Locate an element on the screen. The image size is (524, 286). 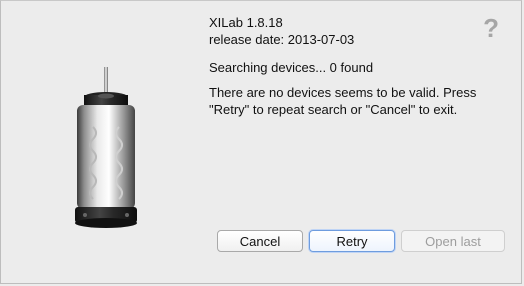
release-date-label: release date: 2013-07-03 is located at coordinates (282, 39).